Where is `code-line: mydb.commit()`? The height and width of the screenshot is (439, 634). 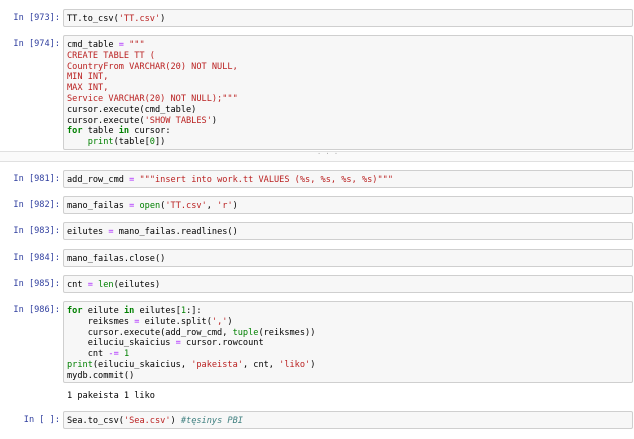
code-line: mydb.commit() is located at coordinates (101, 375).